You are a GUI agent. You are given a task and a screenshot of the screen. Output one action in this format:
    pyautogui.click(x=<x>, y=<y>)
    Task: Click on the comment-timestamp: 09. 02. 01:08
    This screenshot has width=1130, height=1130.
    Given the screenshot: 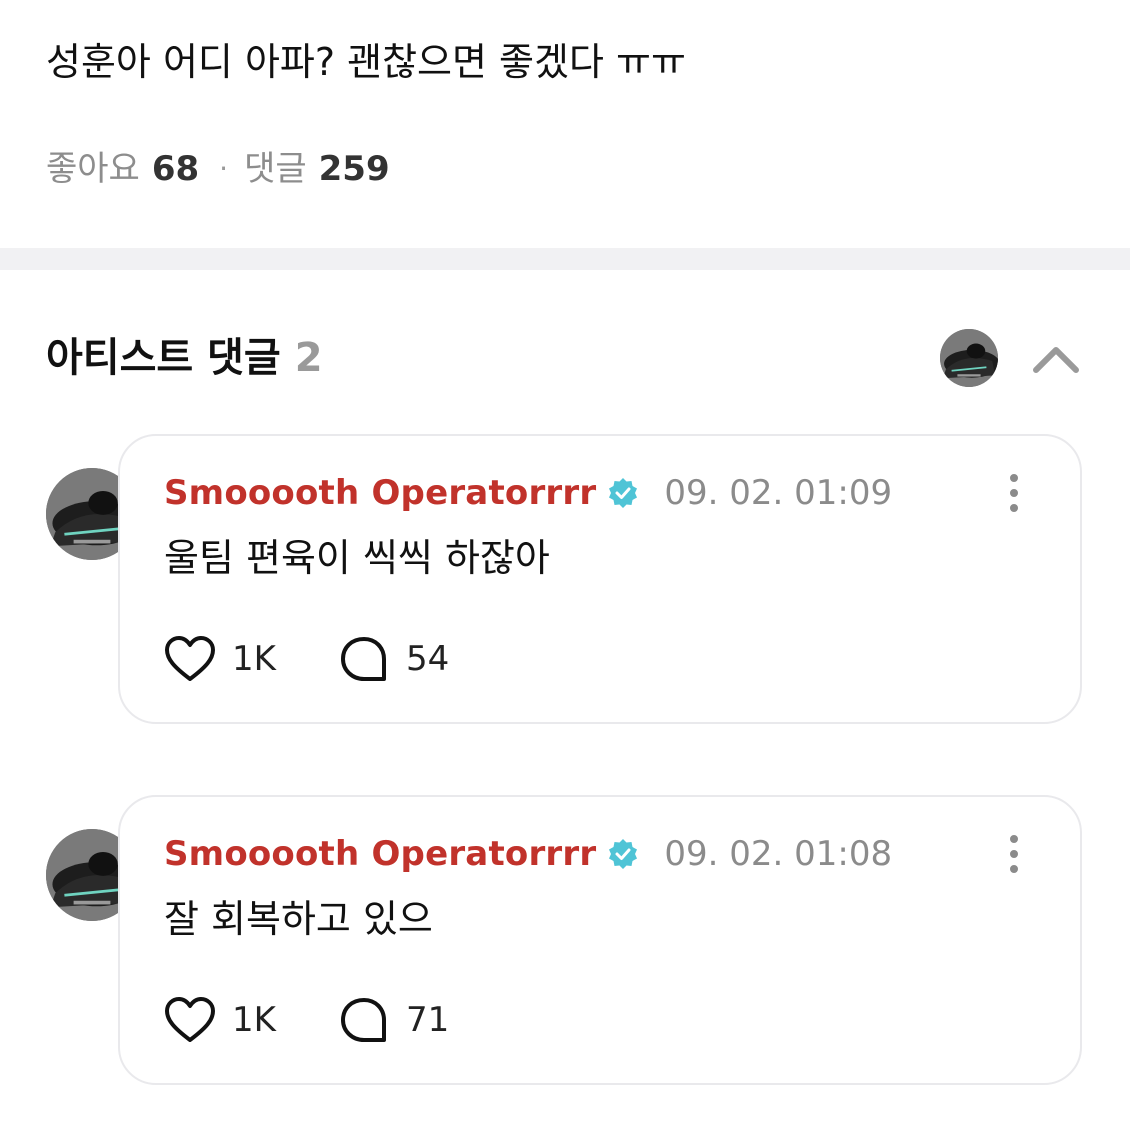 What is the action you would take?
    pyautogui.click(x=778, y=854)
    